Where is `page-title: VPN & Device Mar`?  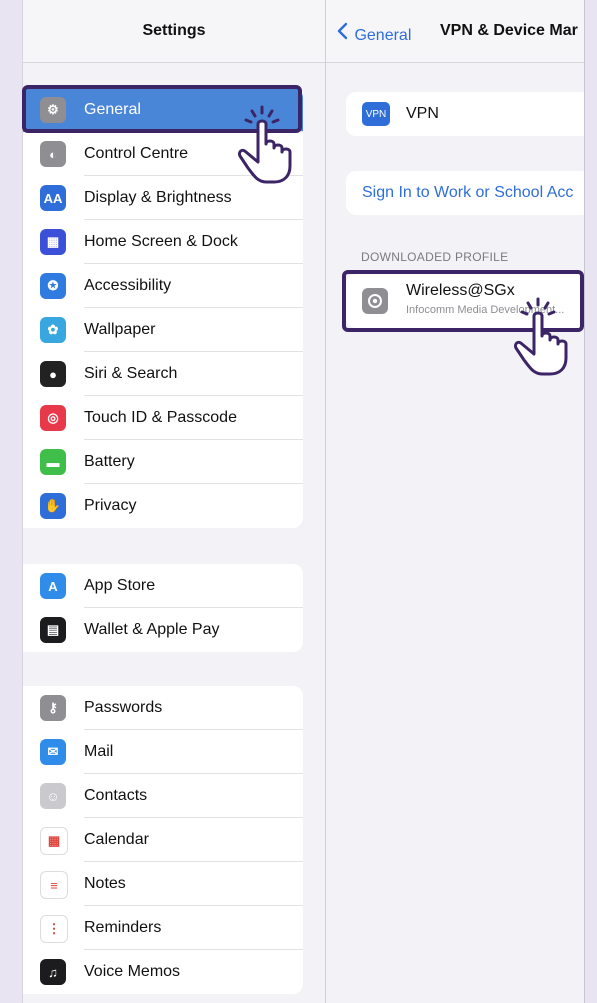 page-title: VPN & Device Mar is located at coordinates (509, 30).